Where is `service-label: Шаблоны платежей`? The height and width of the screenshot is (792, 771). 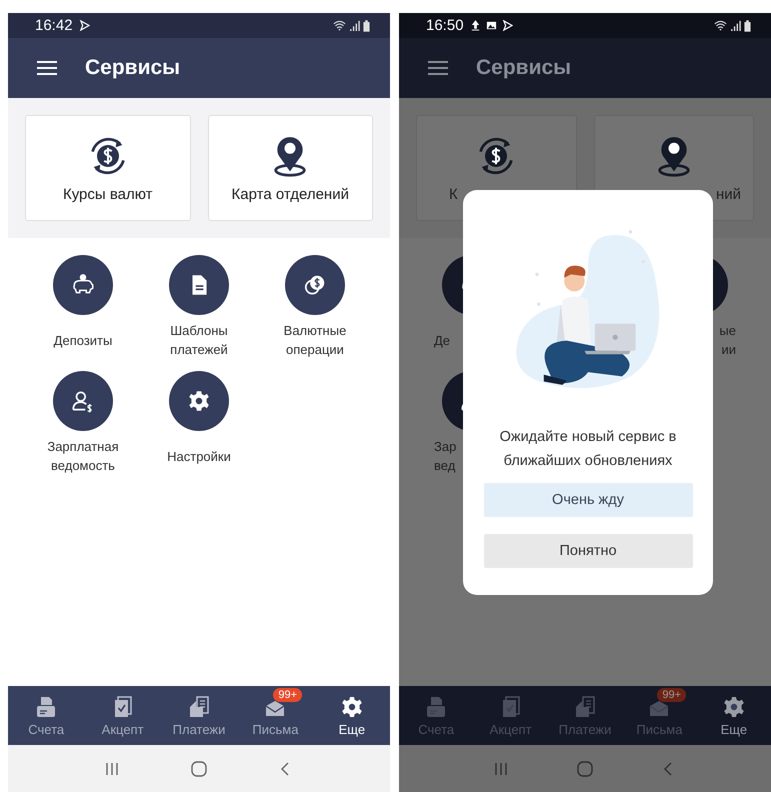
service-label: Шаблоны платежей is located at coordinates (199, 340).